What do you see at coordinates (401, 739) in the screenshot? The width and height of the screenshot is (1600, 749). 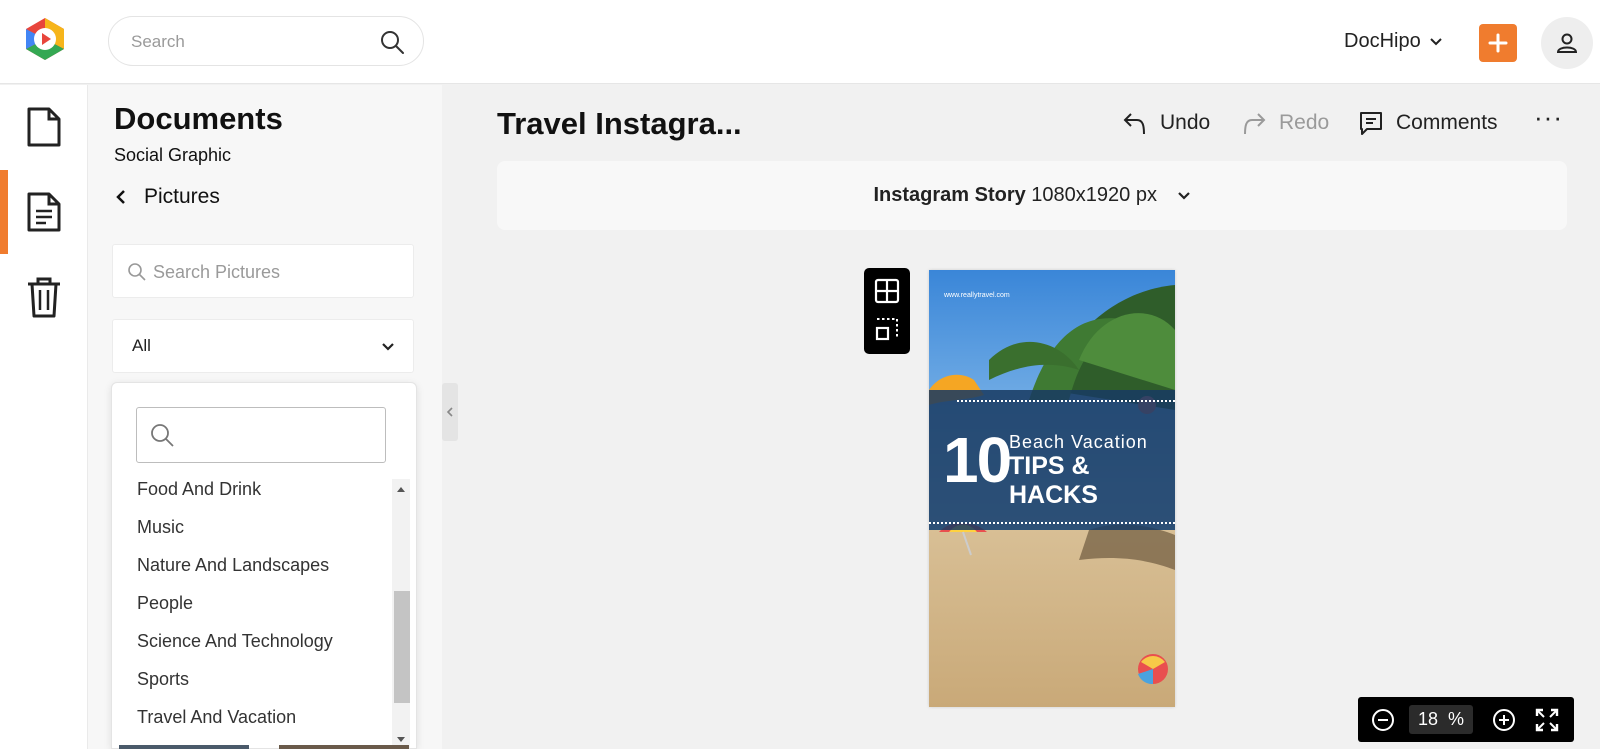 I see `scroll-down-arrow-icon` at bounding box center [401, 739].